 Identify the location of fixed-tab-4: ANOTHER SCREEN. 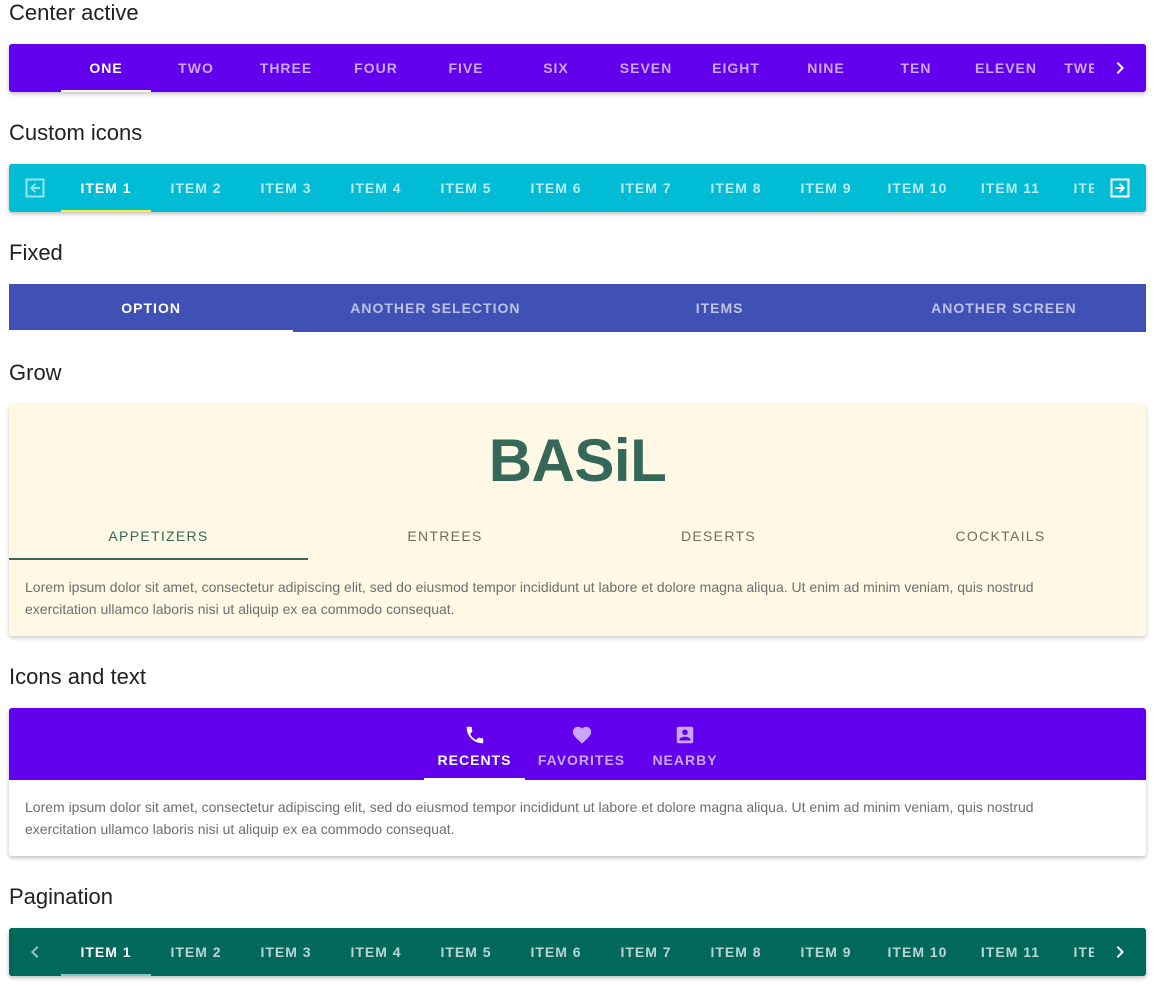
(1004, 308).